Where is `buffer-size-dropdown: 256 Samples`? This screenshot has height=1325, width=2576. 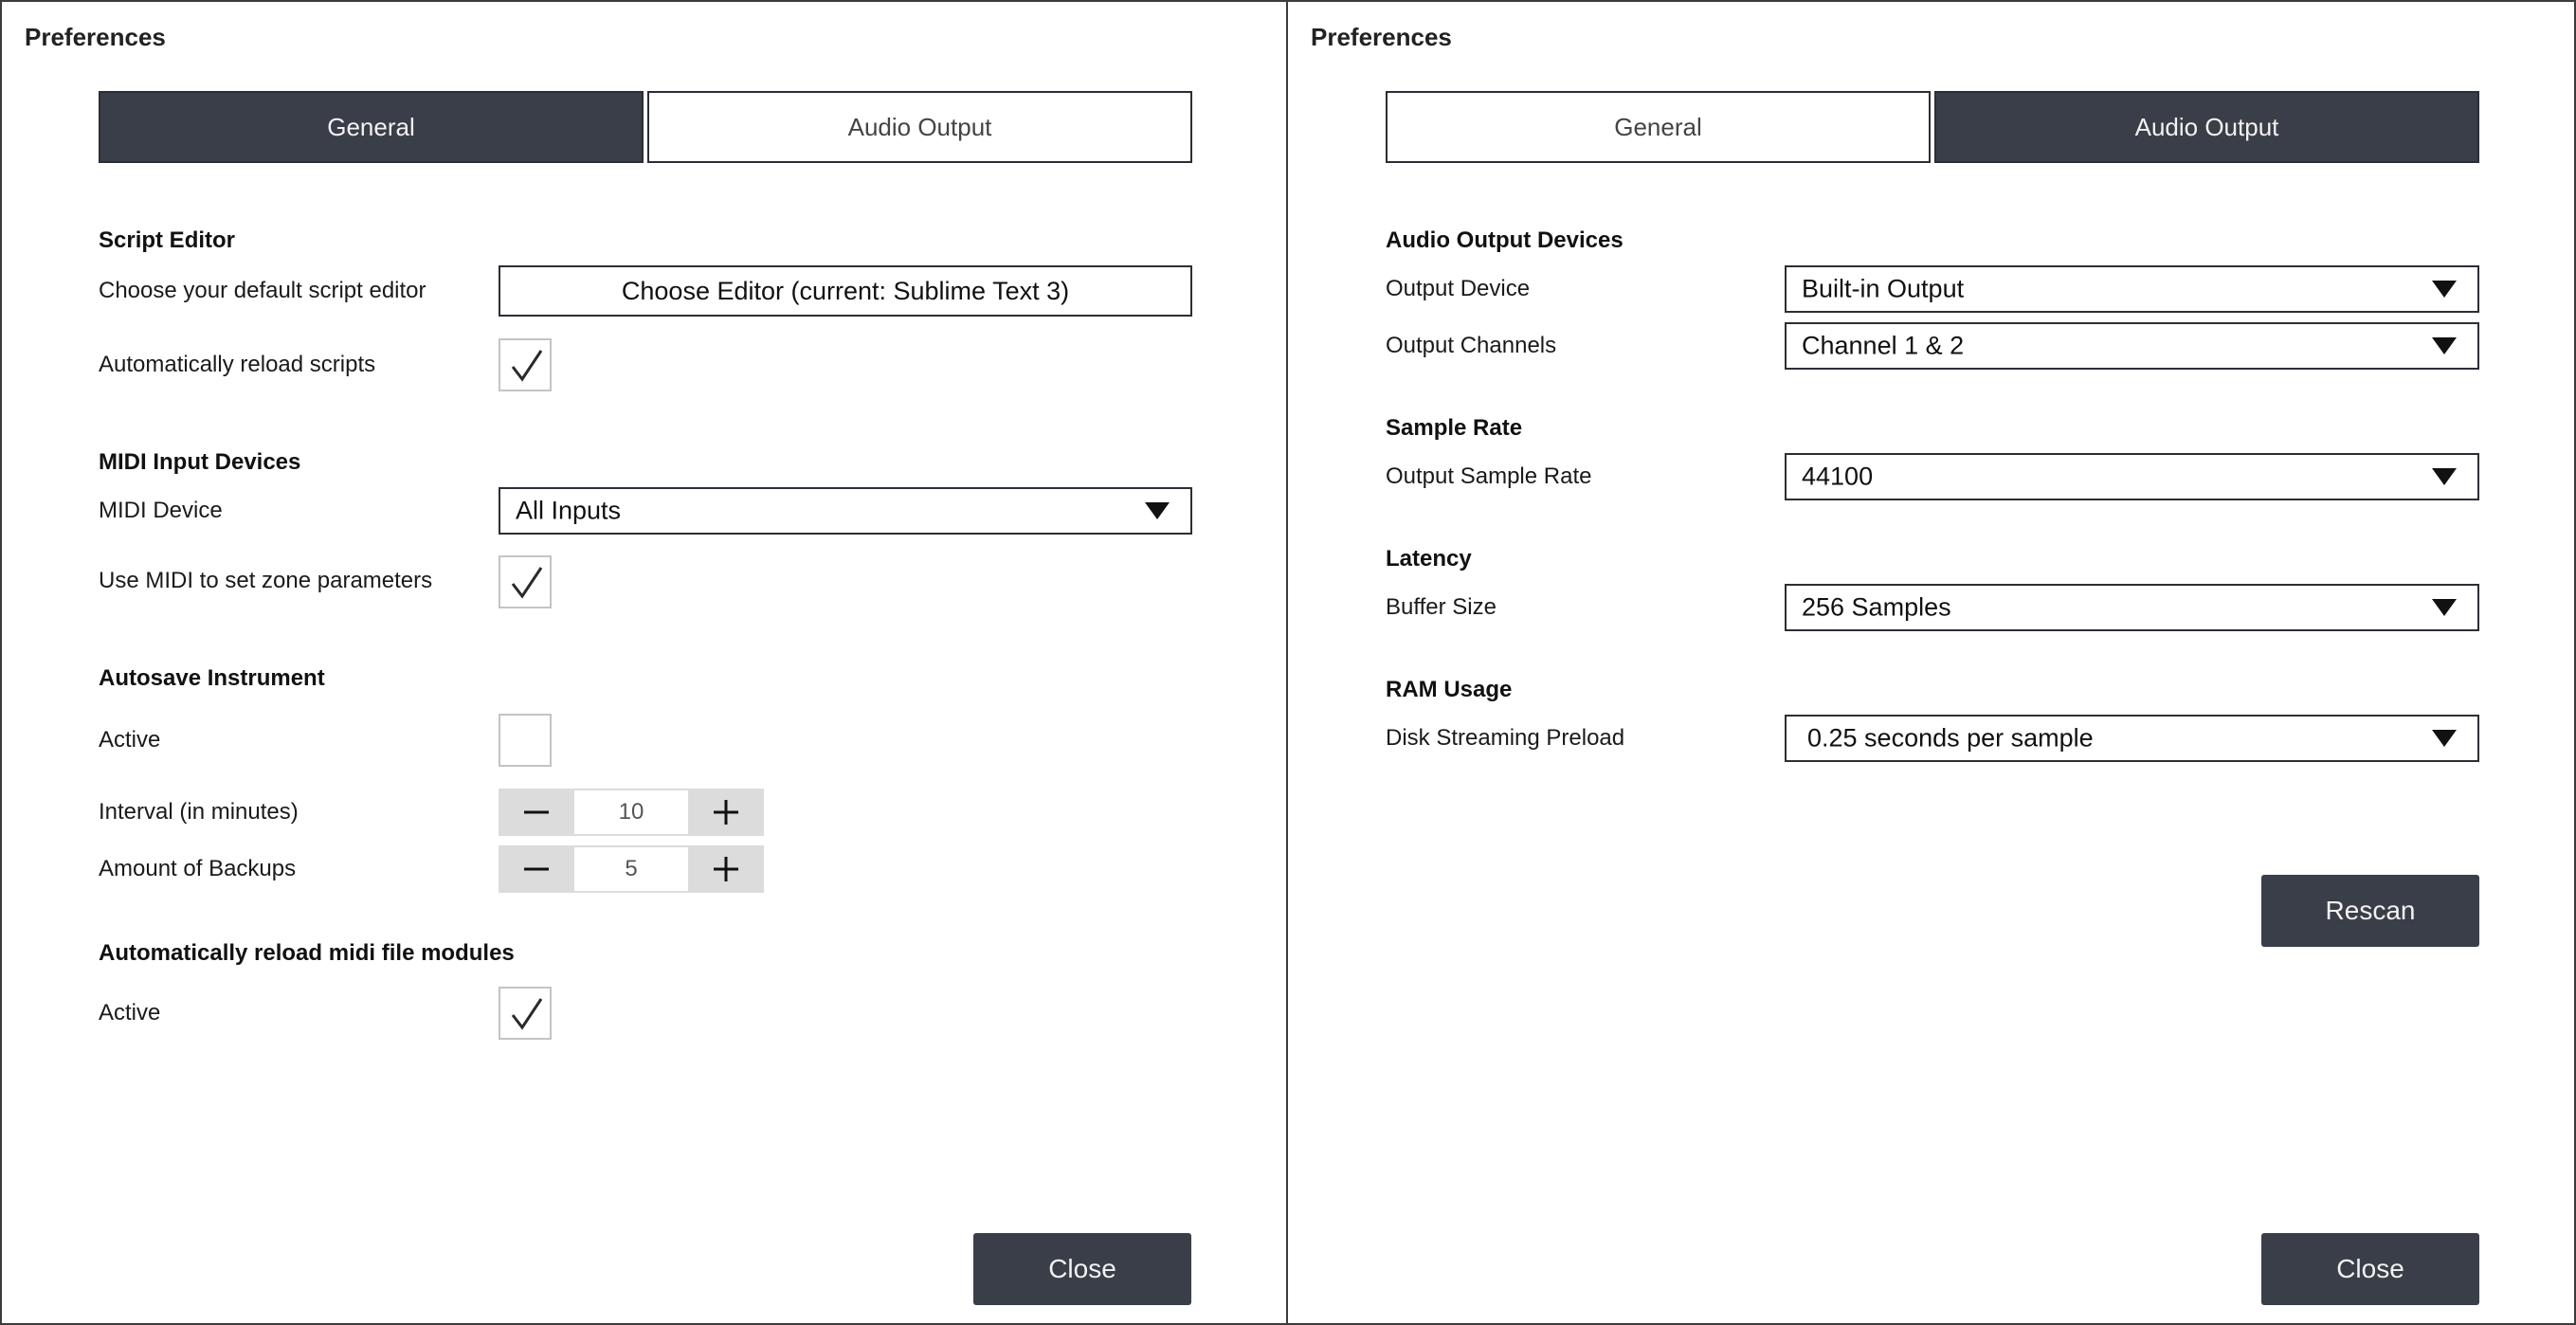 buffer-size-dropdown: 256 Samples is located at coordinates (2132, 607).